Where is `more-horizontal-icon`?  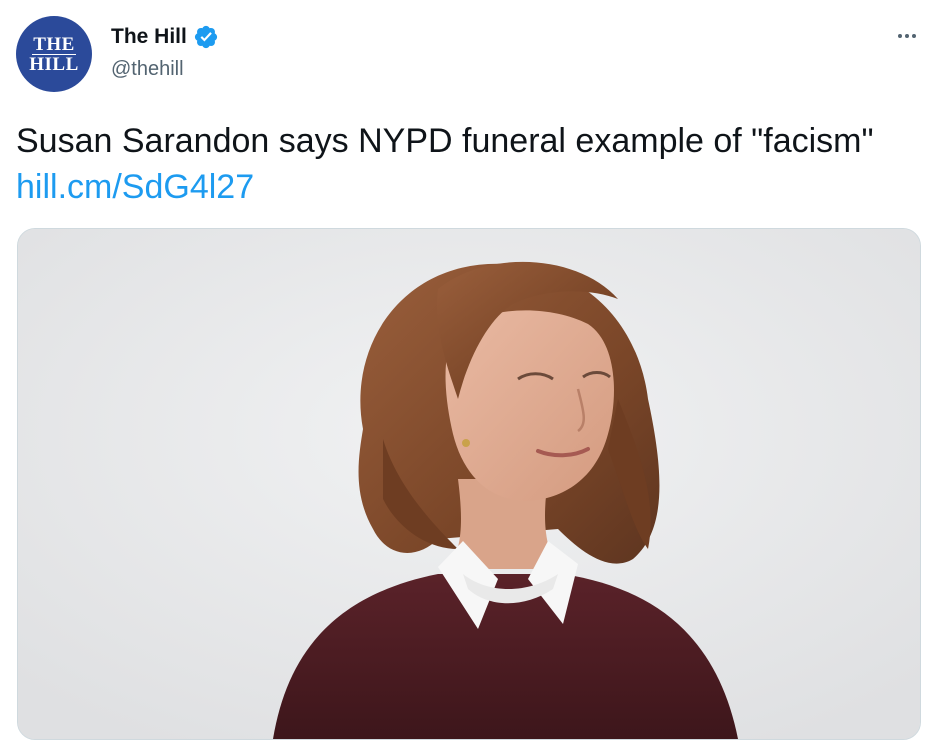
more-horizontal-icon is located at coordinates (900, 36).